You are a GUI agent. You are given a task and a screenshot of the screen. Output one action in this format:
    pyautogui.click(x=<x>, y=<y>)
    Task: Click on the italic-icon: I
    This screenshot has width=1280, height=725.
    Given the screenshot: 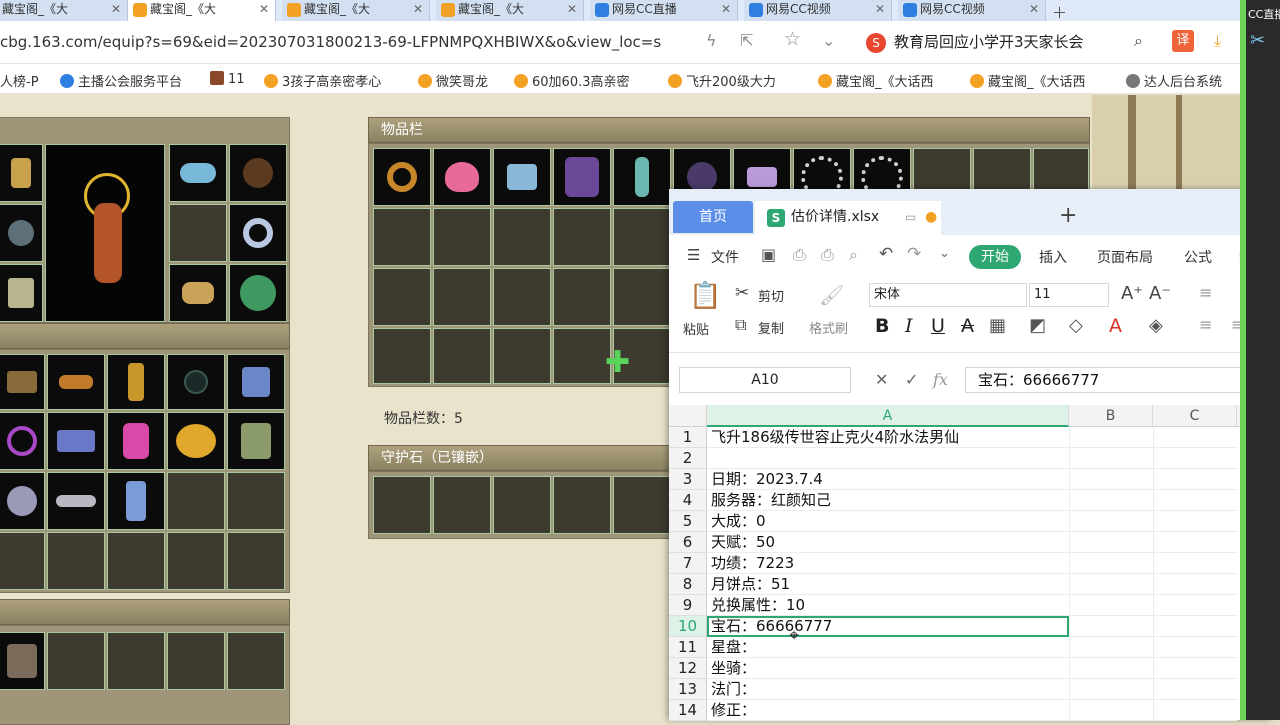 What is the action you would take?
    pyautogui.click(x=909, y=326)
    